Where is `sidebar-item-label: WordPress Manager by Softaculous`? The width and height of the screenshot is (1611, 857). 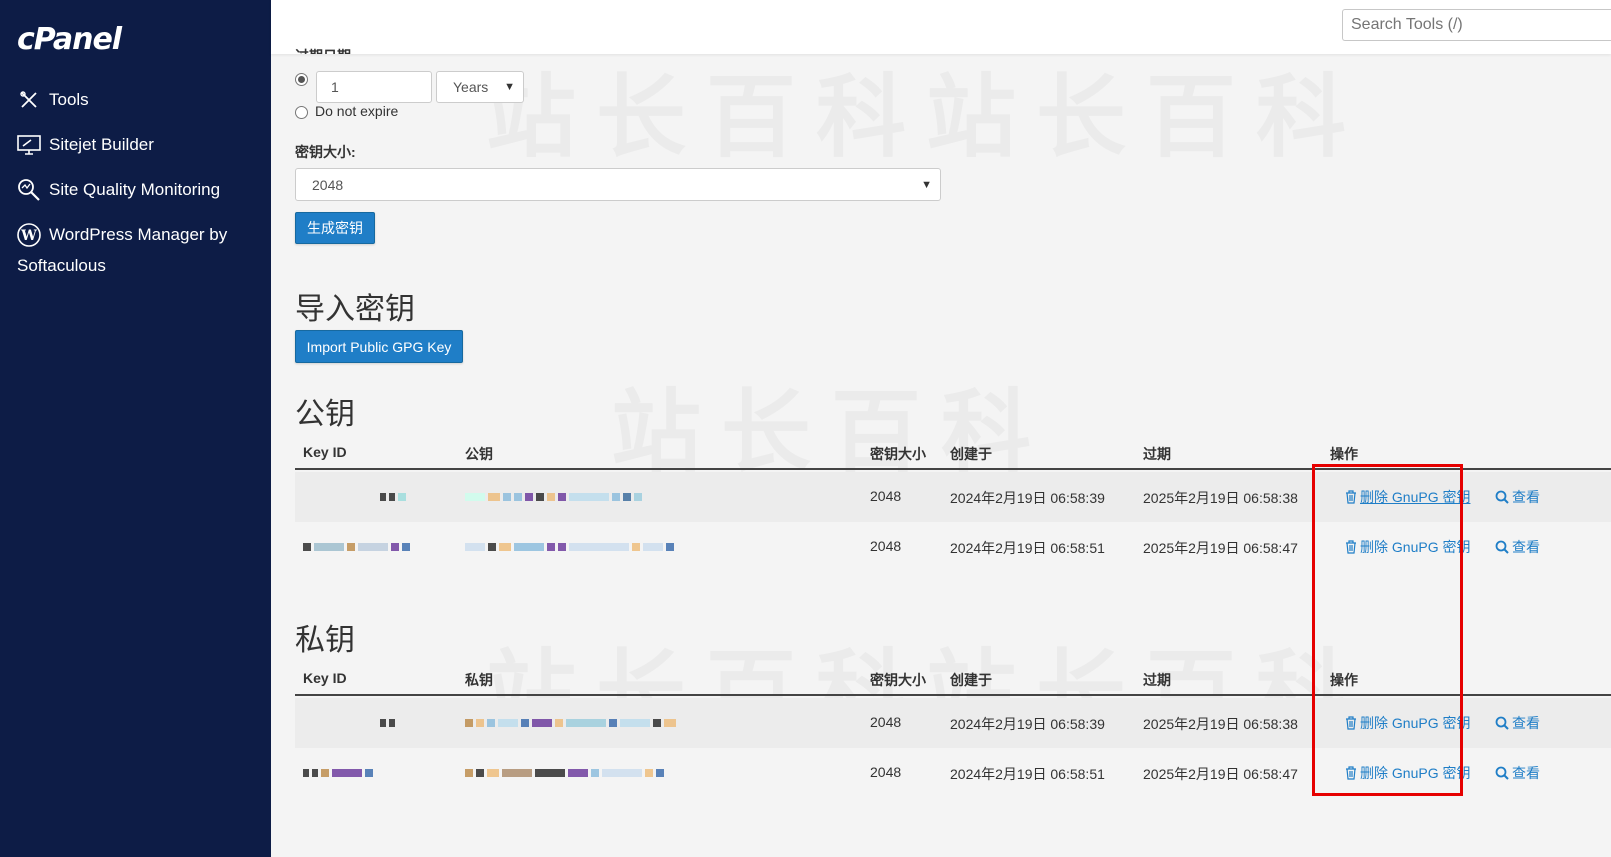 sidebar-item-label: WordPress Manager by Softaculous is located at coordinates (122, 250).